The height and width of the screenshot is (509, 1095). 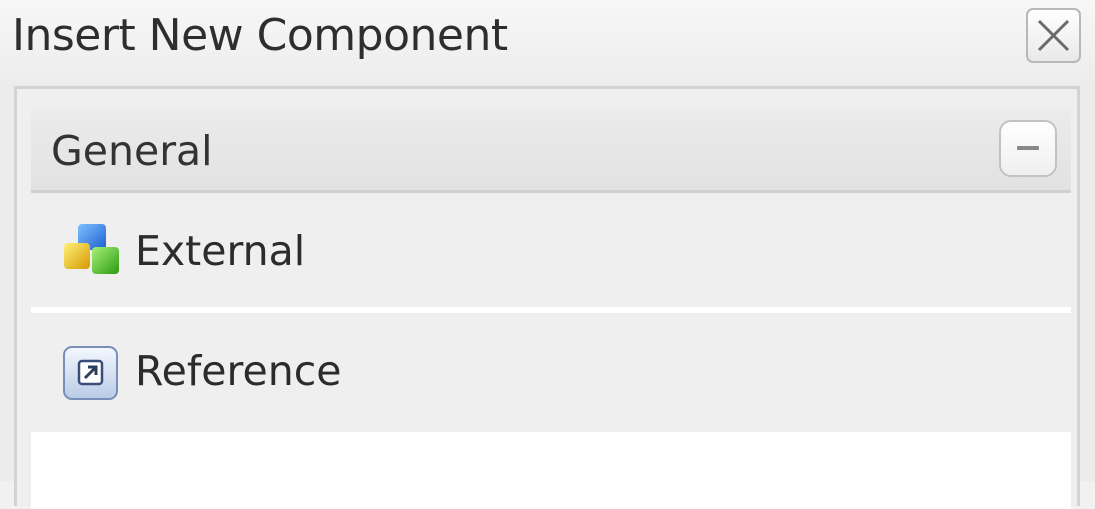 What do you see at coordinates (91, 249) in the screenshot?
I see `cubes-icon` at bounding box center [91, 249].